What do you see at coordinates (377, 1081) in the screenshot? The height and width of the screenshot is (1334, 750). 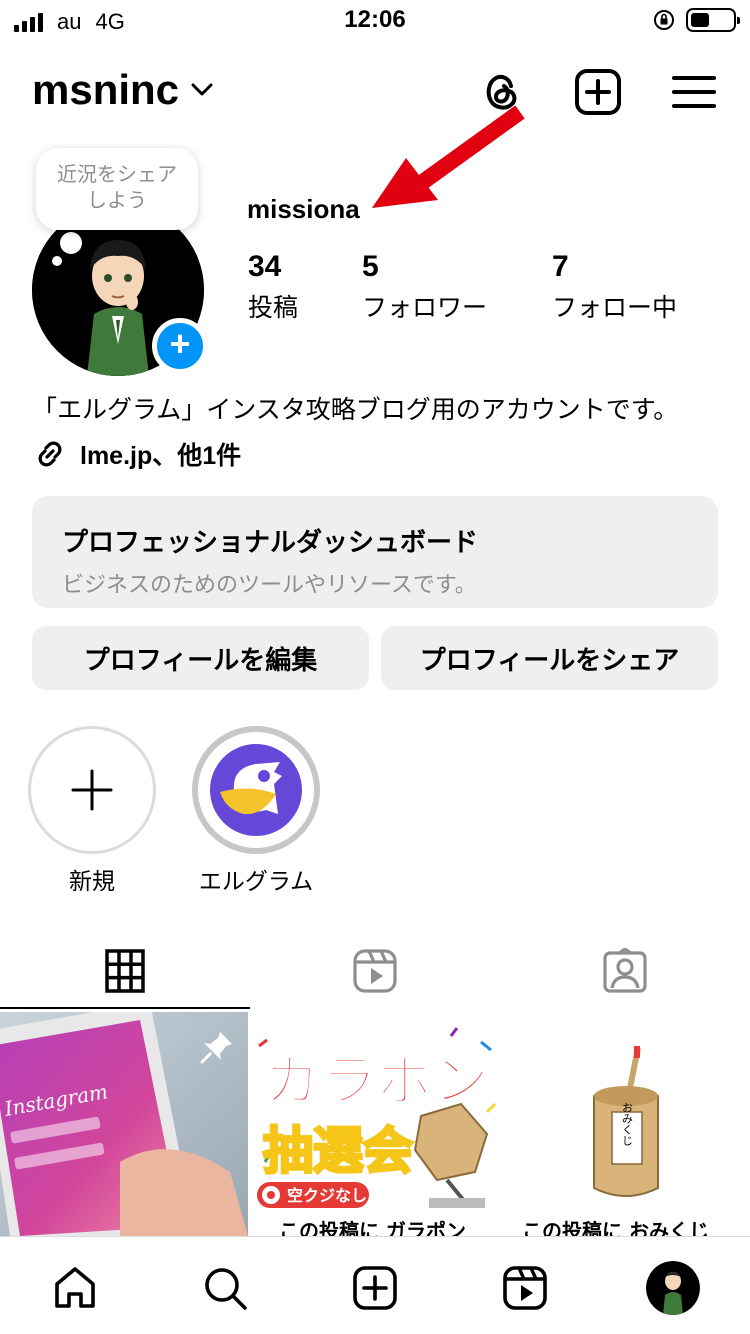 I see `post-garapon-title: ガラポン` at bounding box center [377, 1081].